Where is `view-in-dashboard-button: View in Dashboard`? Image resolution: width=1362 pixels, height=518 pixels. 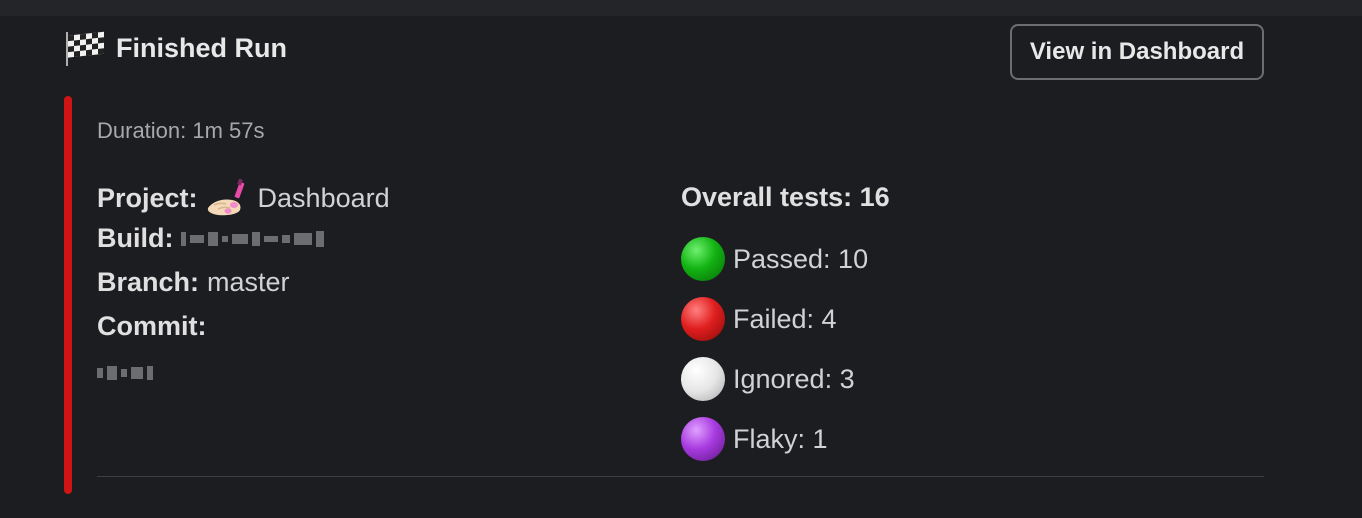
view-in-dashboard-button: View in Dashboard is located at coordinates (1137, 52).